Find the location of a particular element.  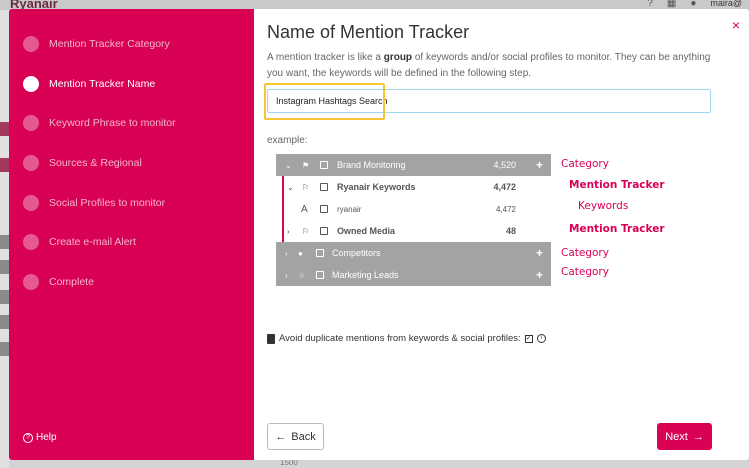

tree-row-category: › ● Competitors + is located at coordinates (413, 253).